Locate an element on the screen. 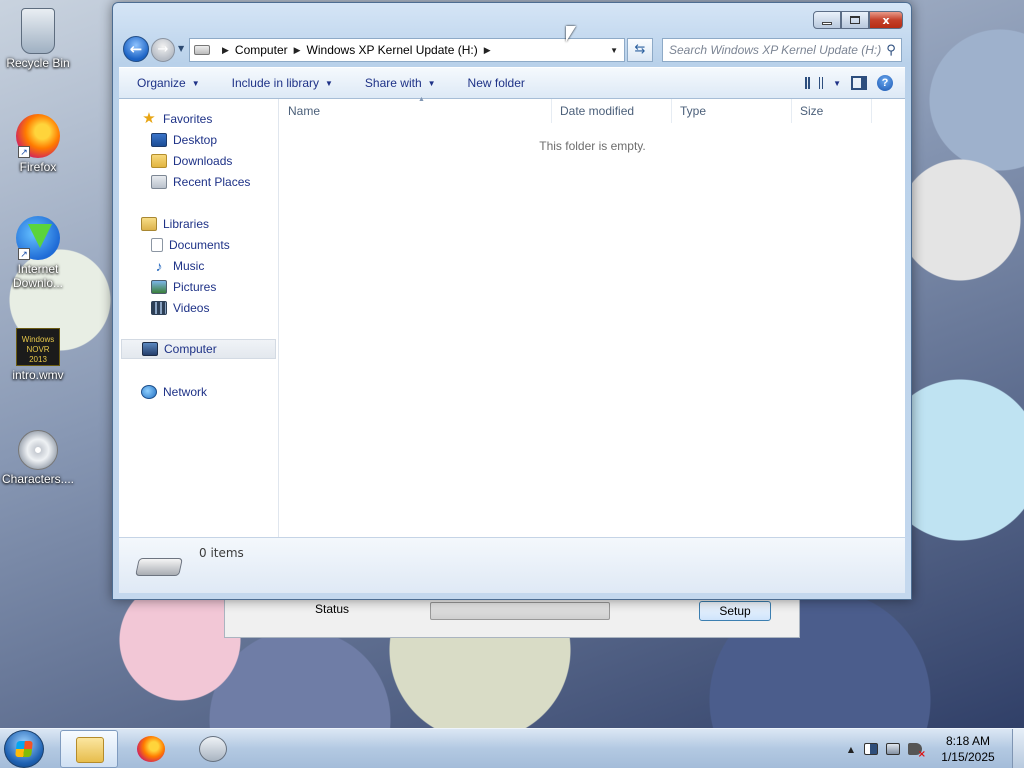 The height and width of the screenshot is (768, 1024). clock: 8:18 AM 1/15/2025 is located at coordinates (968, 749).